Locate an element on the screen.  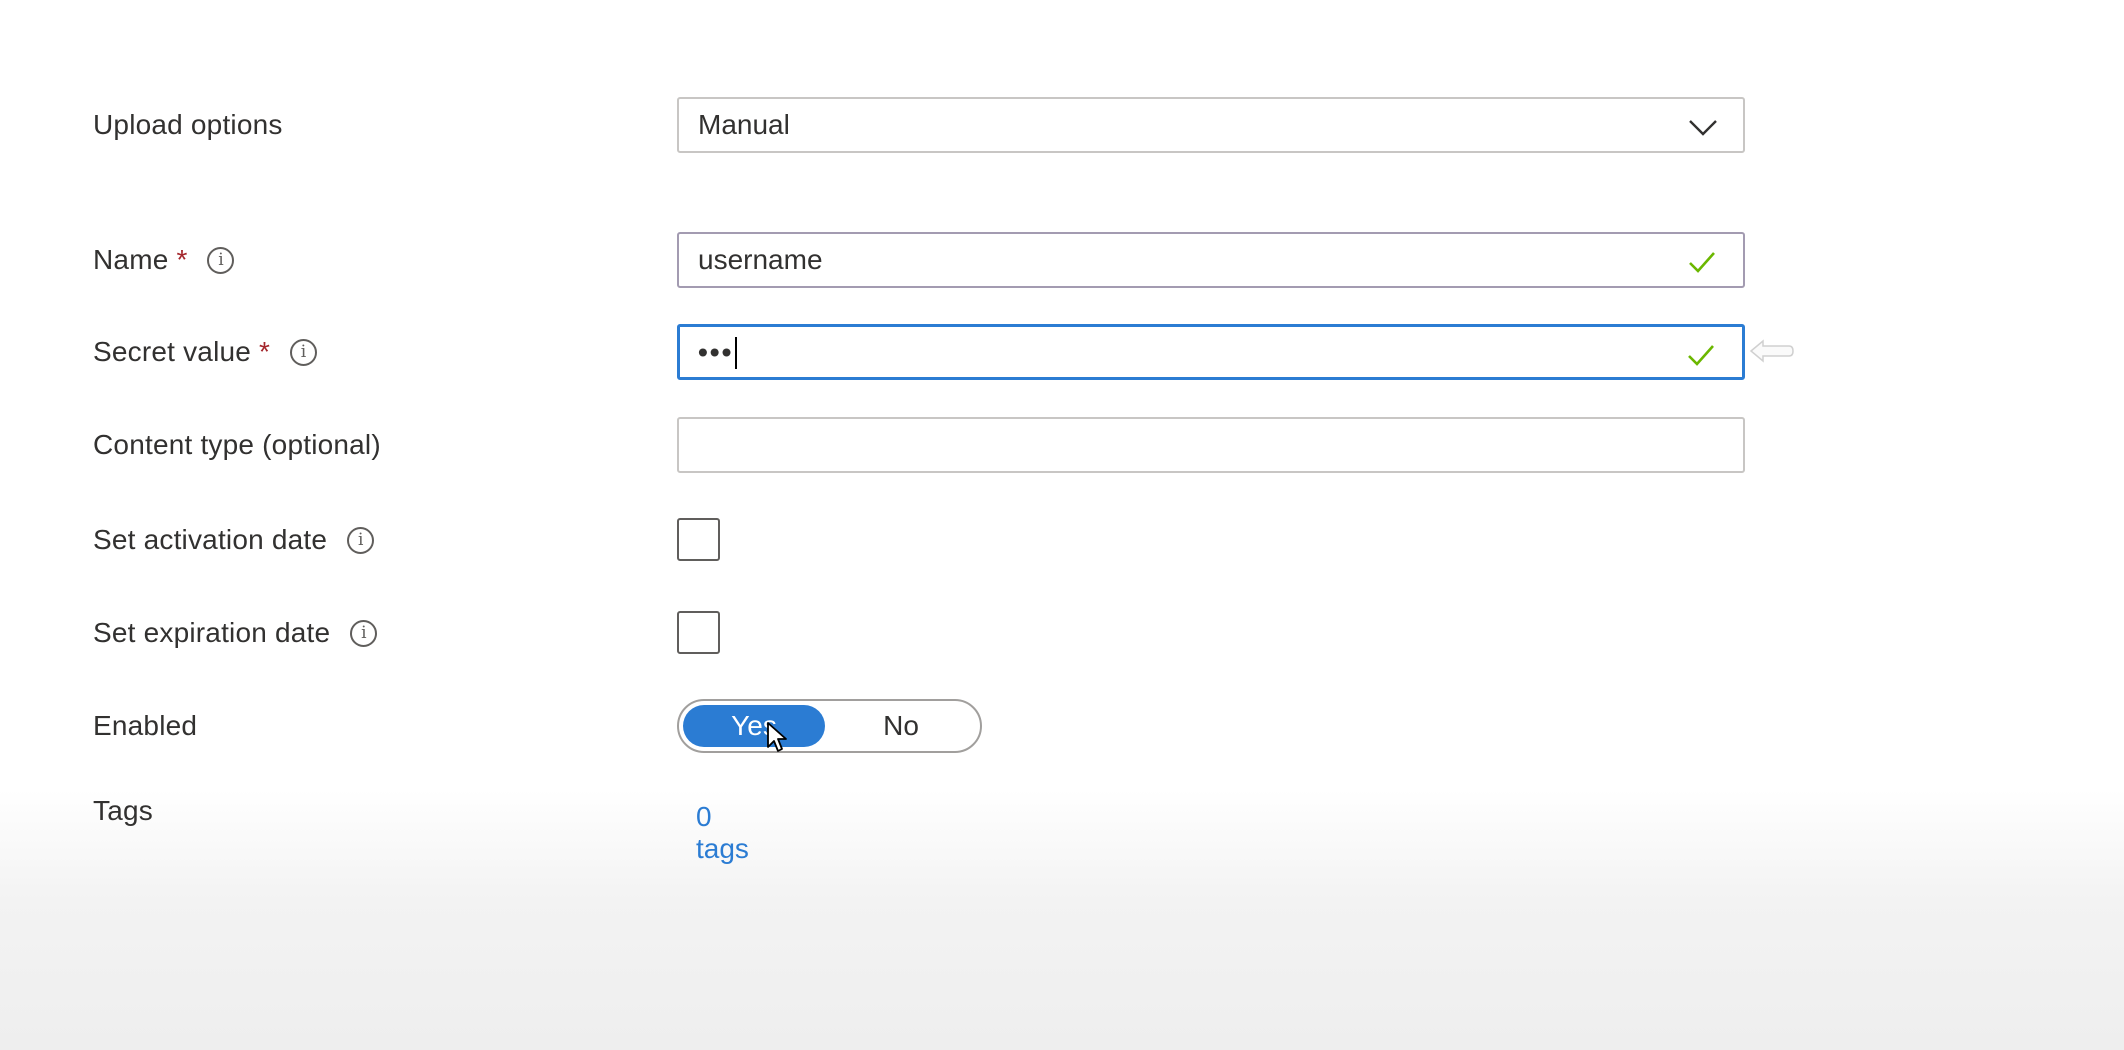
enabled-toggle: Yes No is located at coordinates (829, 726).